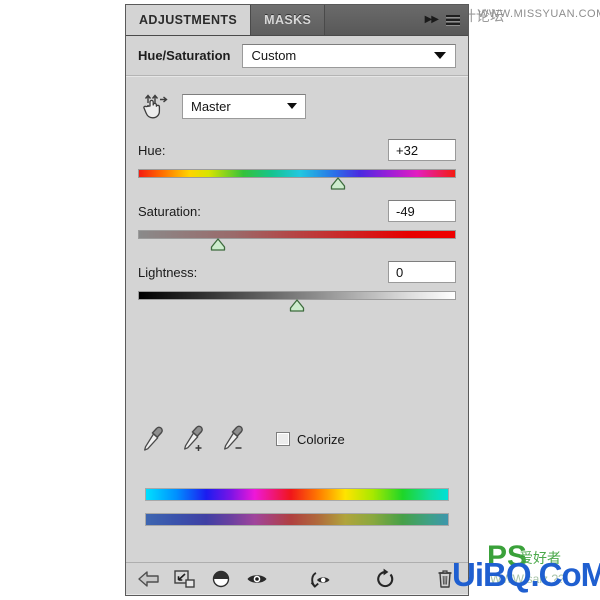  Describe the element at coordinates (155, 106) in the screenshot. I see `on-image-adjustment-hand-icon` at that location.